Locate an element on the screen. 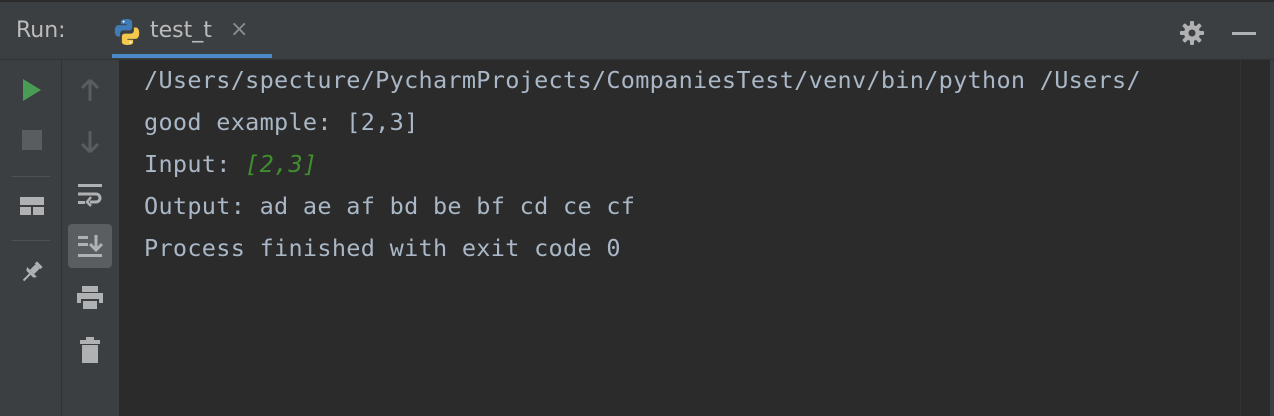  run-toolbar-primary is located at coordinates (31, 238).